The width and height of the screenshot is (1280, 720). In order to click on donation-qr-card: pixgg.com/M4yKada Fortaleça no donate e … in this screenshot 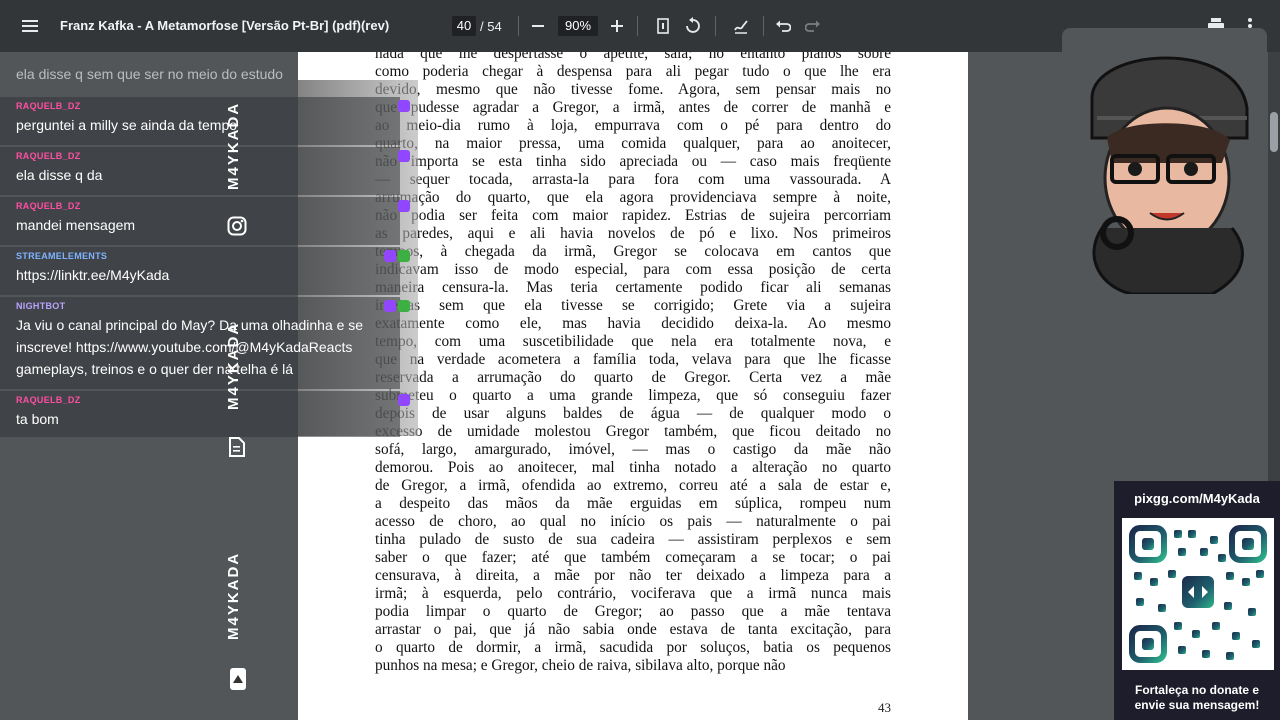, I will do `click(1197, 600)`.